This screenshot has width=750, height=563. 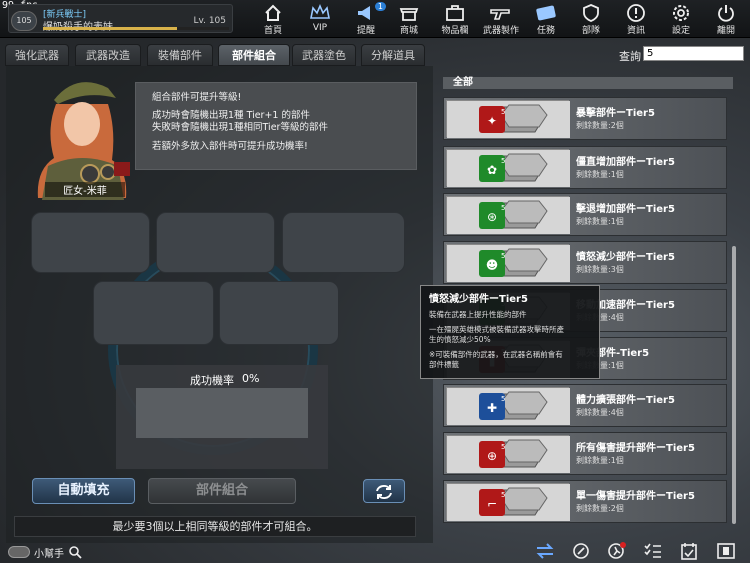 I want to click on helper-toggle, so click(x=19, y=552).